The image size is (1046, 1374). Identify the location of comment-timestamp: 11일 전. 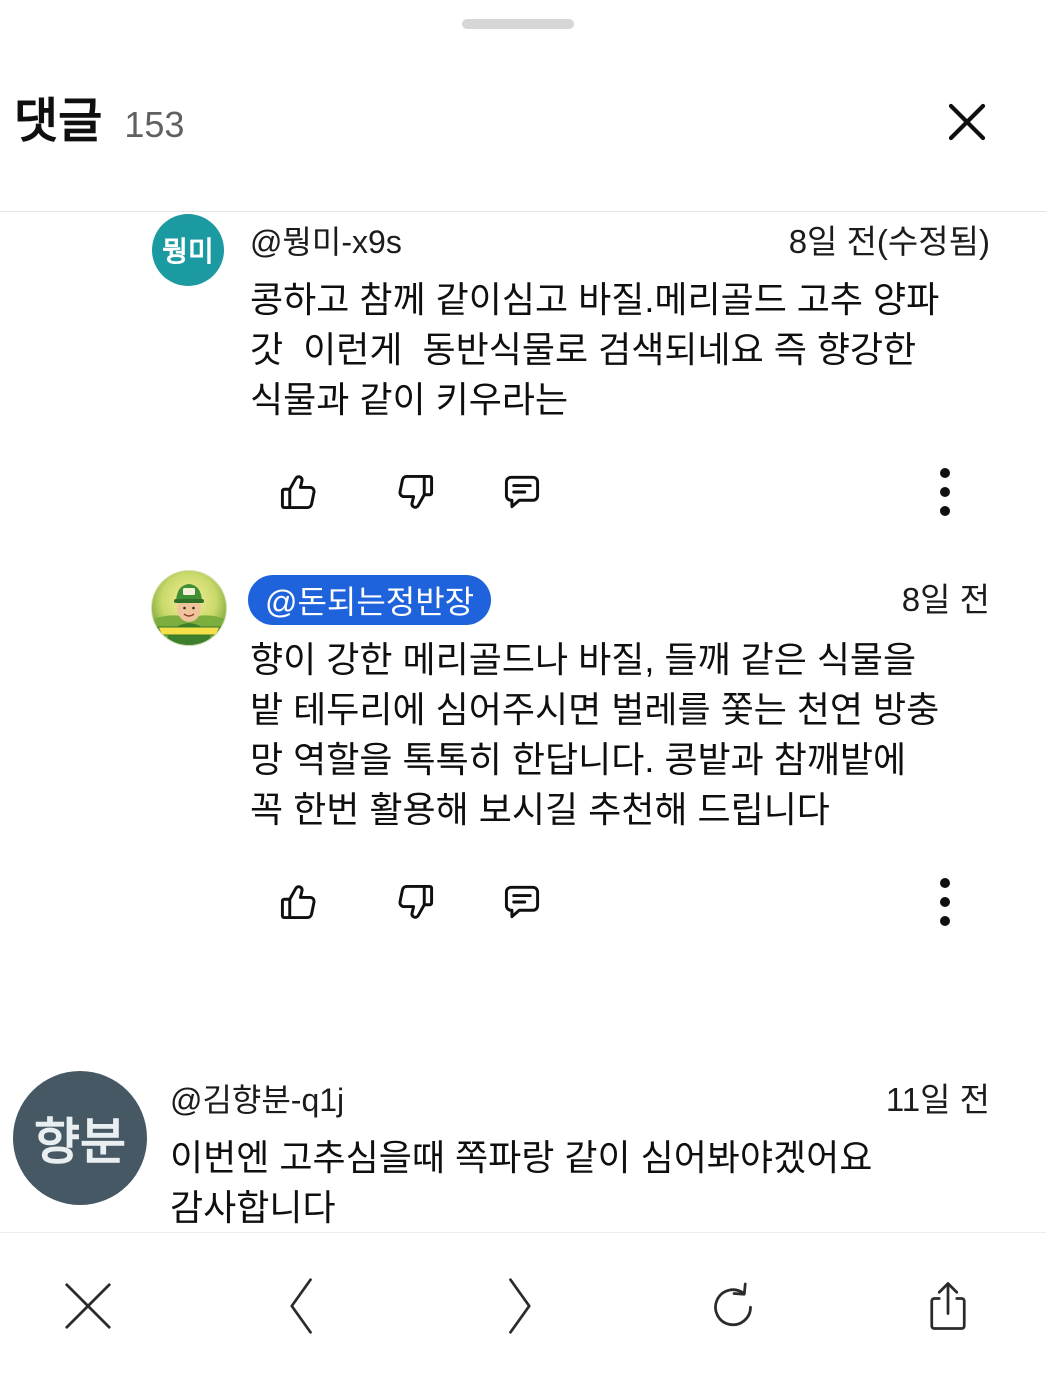
(937, 1099).